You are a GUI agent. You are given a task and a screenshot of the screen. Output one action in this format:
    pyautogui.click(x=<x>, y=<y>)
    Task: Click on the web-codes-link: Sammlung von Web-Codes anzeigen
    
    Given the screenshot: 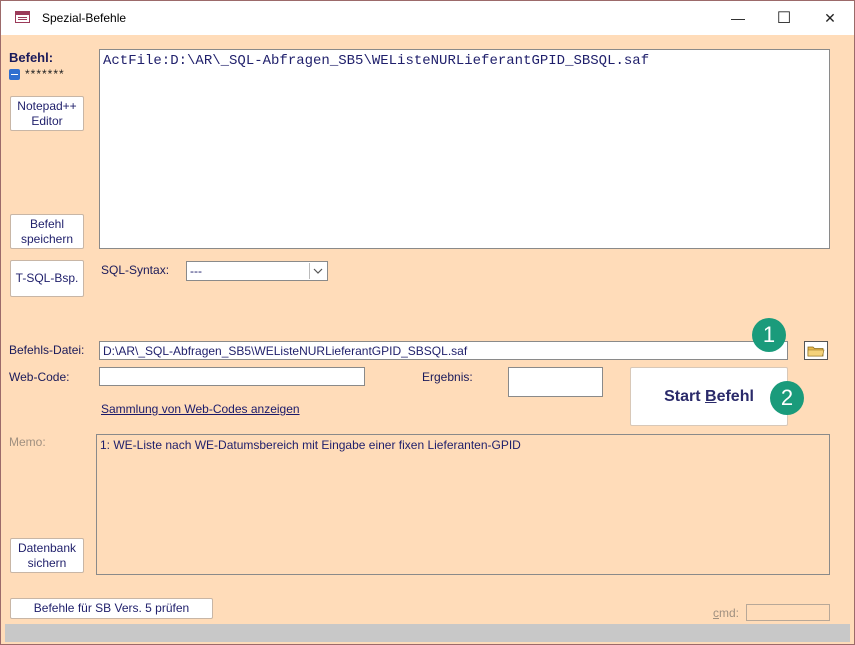 What is the action you would take?
    pyautogui.click(x=200, y=409)
    